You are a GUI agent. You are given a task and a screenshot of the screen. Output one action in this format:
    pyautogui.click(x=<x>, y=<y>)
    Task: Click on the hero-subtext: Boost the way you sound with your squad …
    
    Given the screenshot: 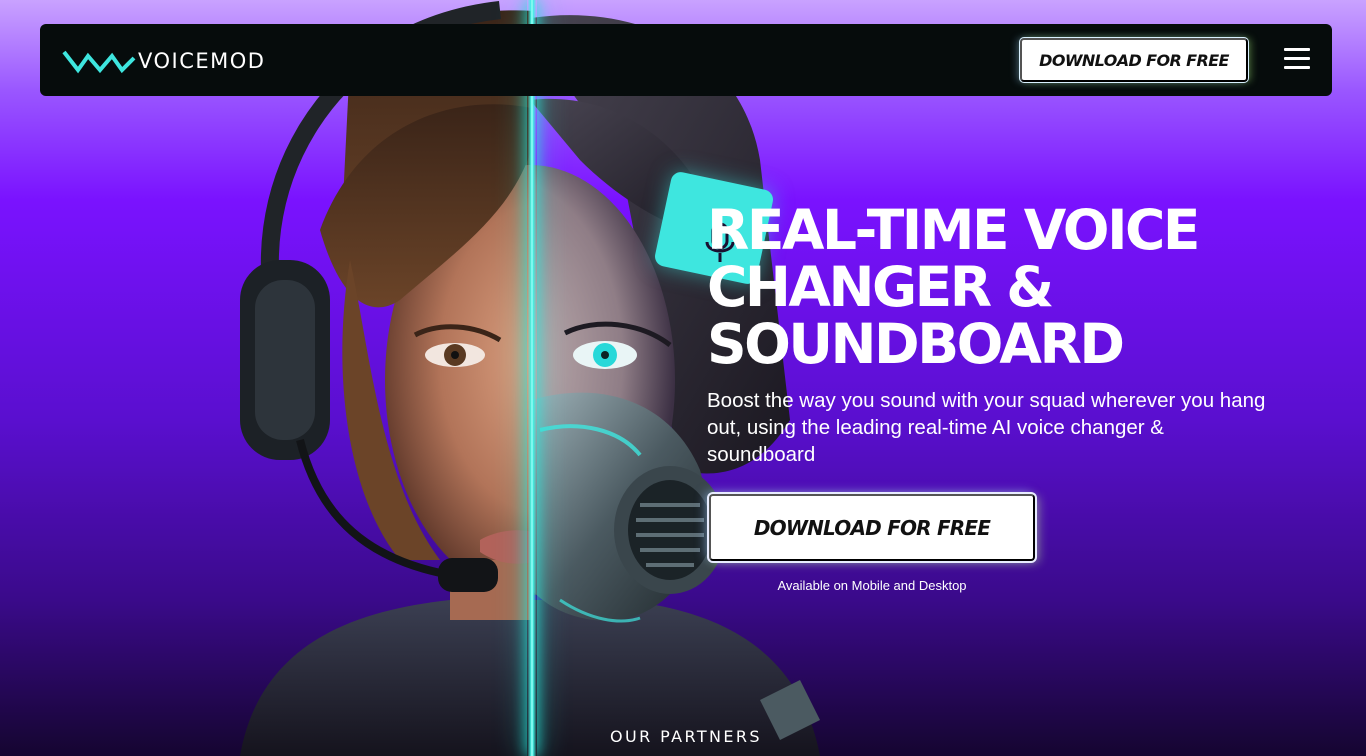 What is the action you would take?
    pyautogui.click(x=986, y=427)
    